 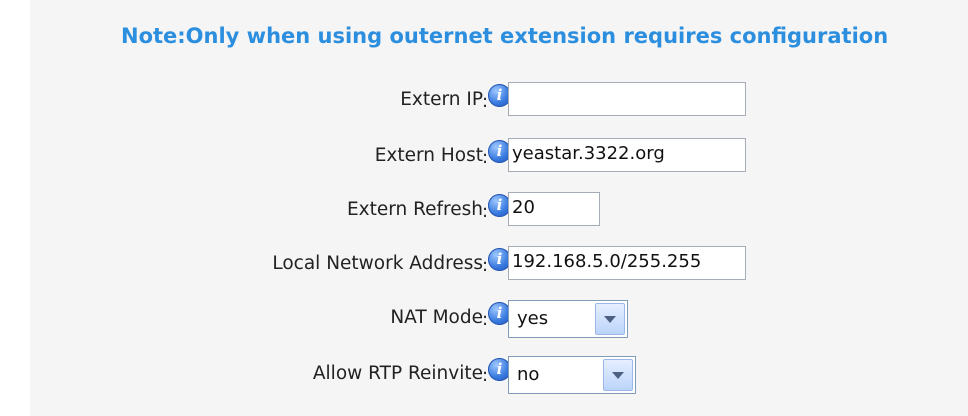 What do you see at coordinates (436, 317) in the screenshot?
I see `nat-mode-label: NAT Mode` at bounding box center [436, 317].